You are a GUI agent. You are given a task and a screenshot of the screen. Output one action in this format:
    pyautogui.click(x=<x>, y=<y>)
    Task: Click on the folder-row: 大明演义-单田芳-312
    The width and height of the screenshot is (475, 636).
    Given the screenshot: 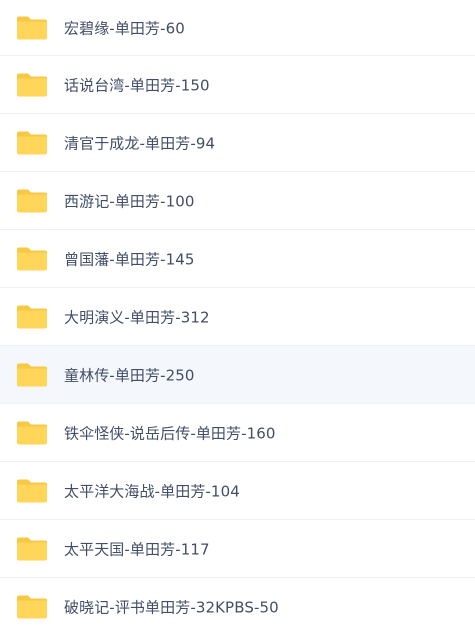 What is the action you would take?
    pyautogui.click(x=237, y=317)
    